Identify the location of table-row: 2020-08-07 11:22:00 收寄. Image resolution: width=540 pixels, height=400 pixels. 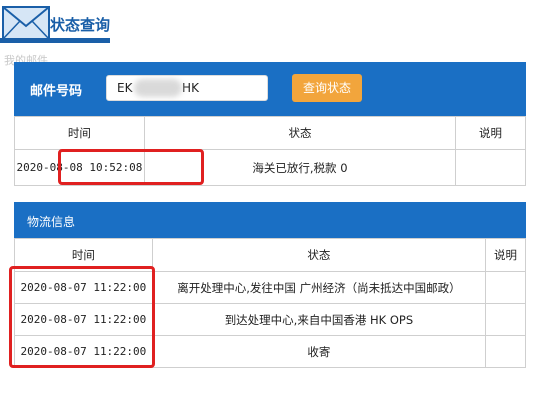
(270, 351).